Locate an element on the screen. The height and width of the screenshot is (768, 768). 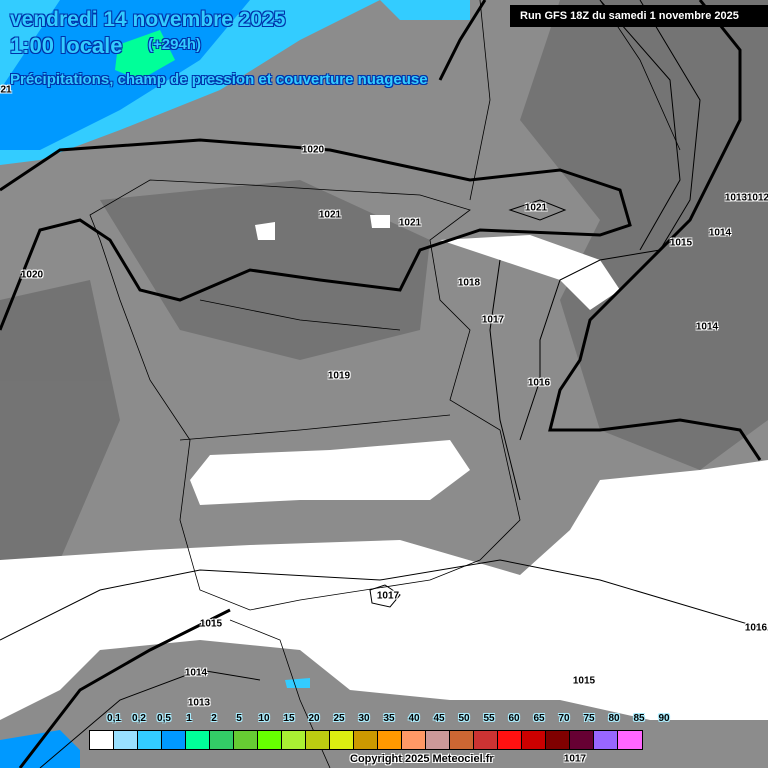
legend-label: 80 is located at coordinates (614, 718).